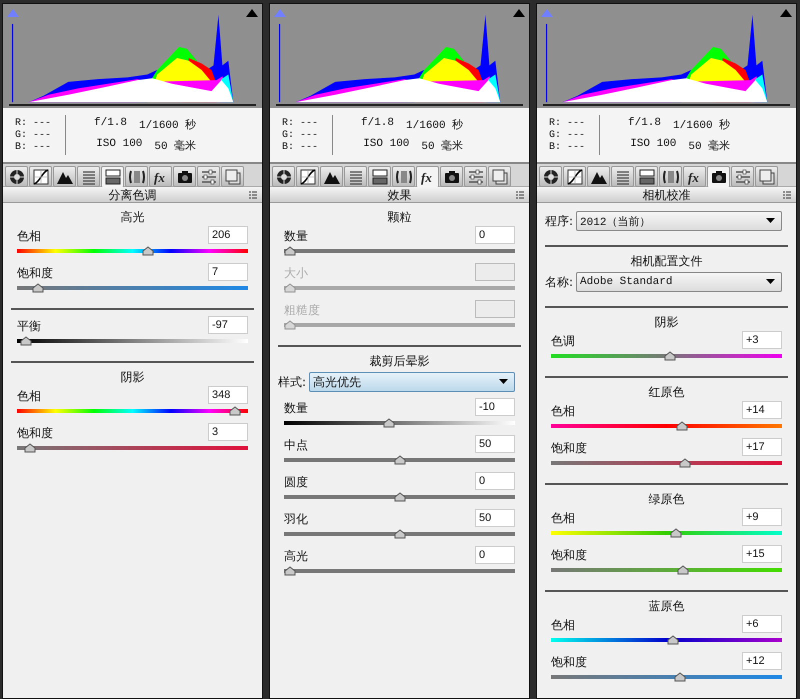 The height and width of the screenshot is (699, 800). I want to click on value-field: +6, so click(762, 624).